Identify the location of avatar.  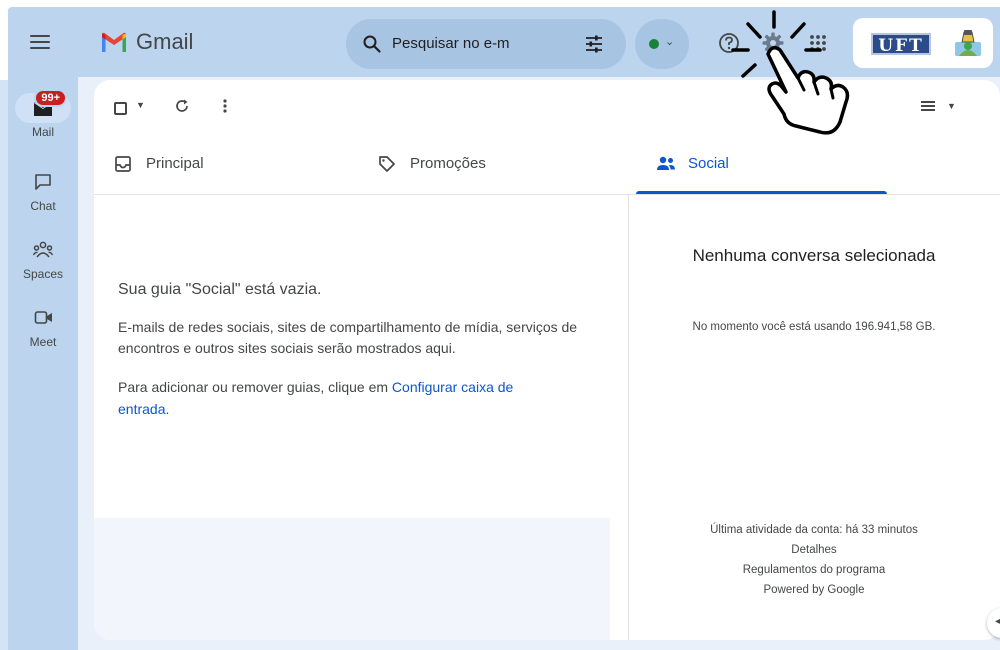
(968, 43).